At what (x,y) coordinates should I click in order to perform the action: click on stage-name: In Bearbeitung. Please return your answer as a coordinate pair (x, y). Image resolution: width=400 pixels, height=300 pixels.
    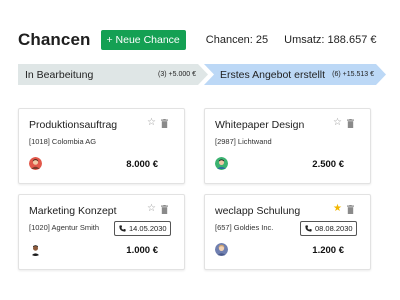
    Looking at the image, I should click on (59, 74).